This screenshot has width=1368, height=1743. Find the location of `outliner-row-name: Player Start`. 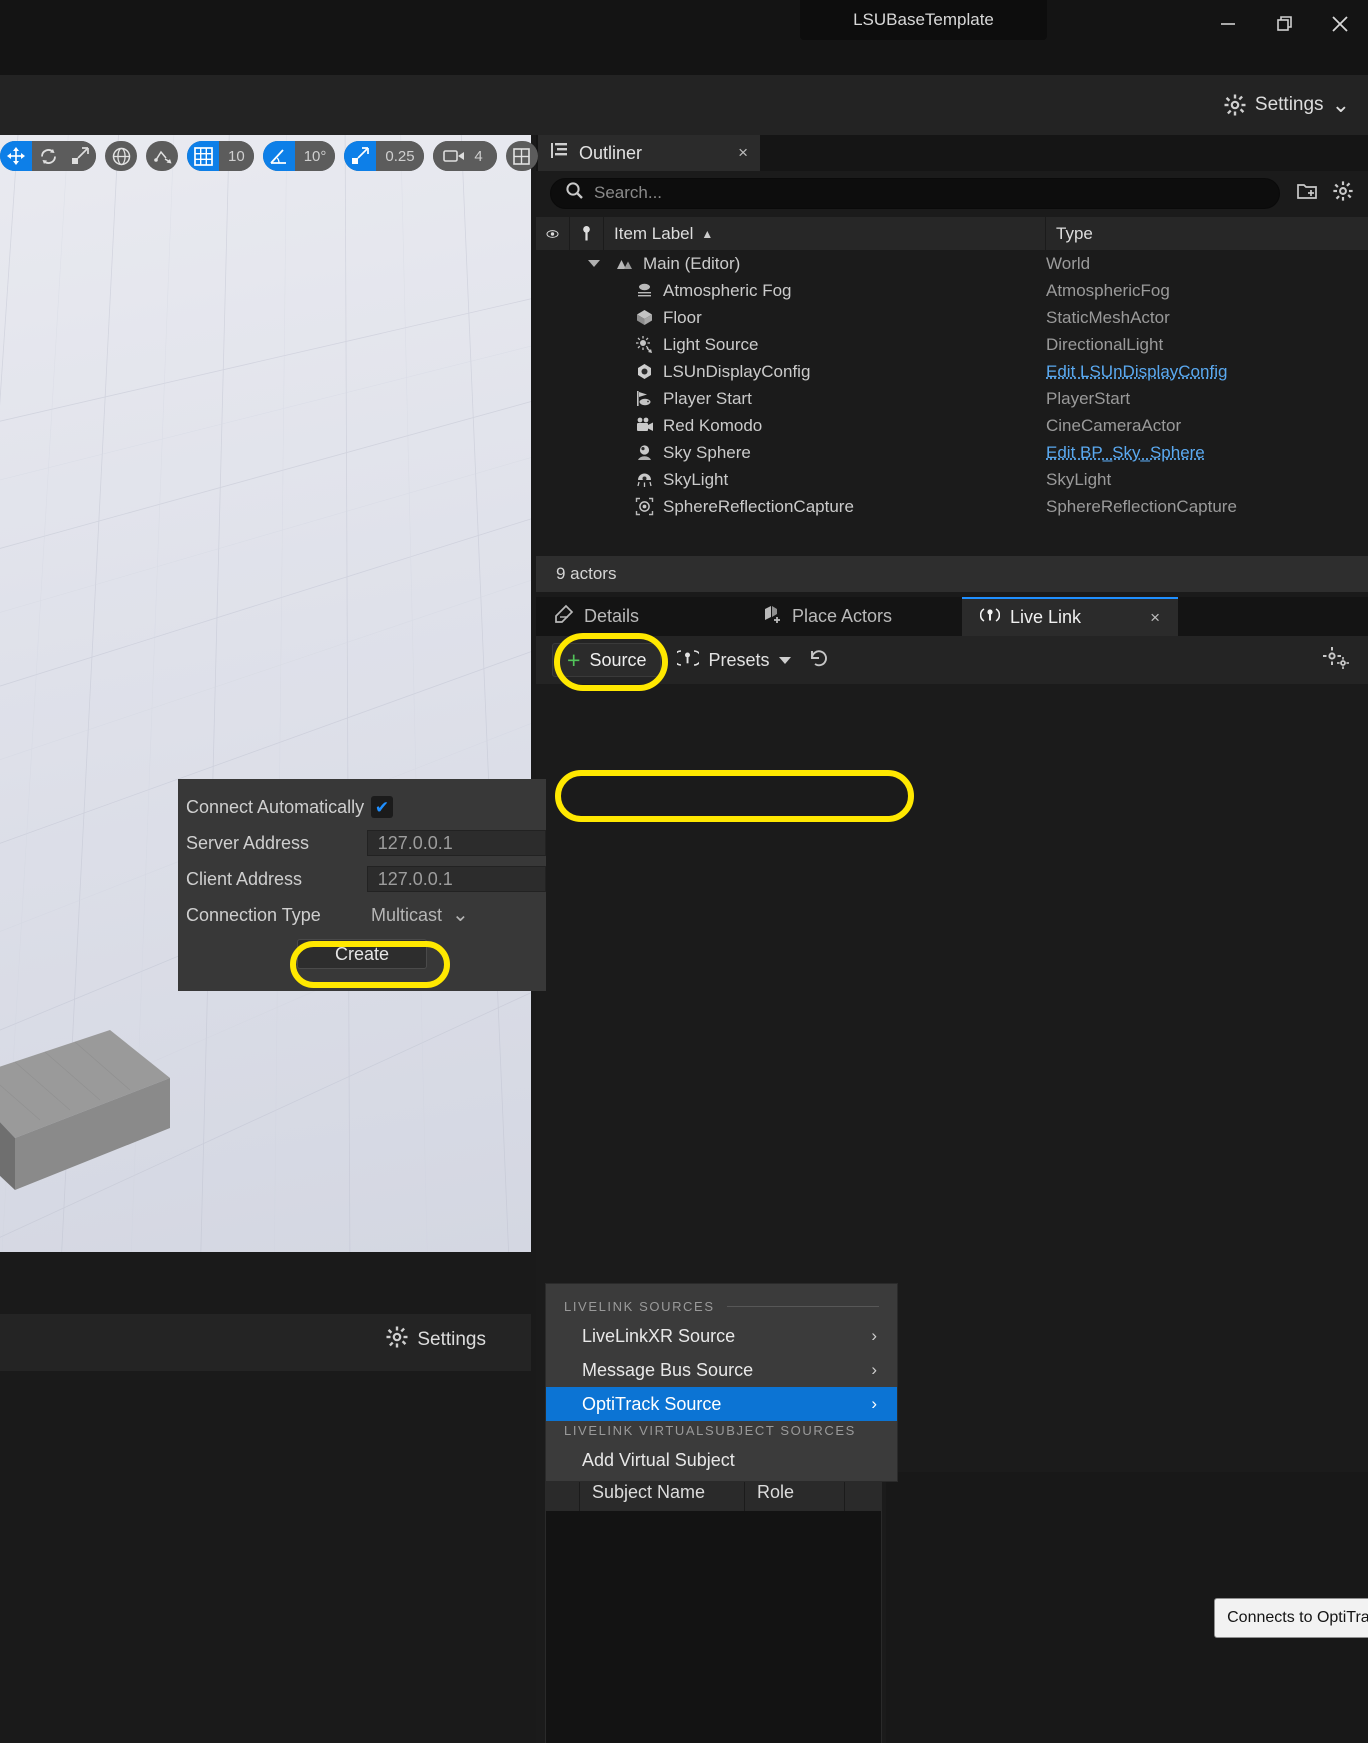

outliner-row-name: Player Start is located at coordinates (791, 399).